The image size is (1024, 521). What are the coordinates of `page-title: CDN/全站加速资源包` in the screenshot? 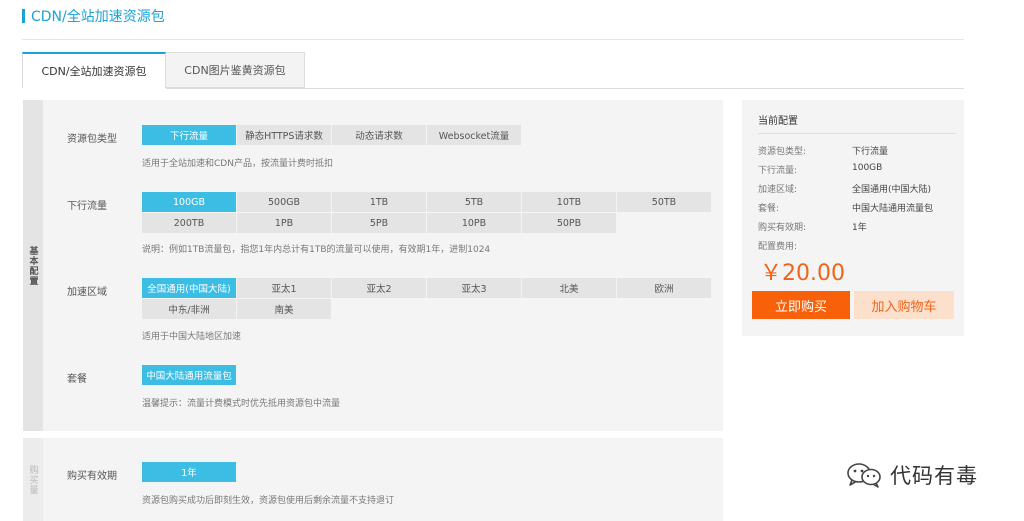 It's located at (93, 16).